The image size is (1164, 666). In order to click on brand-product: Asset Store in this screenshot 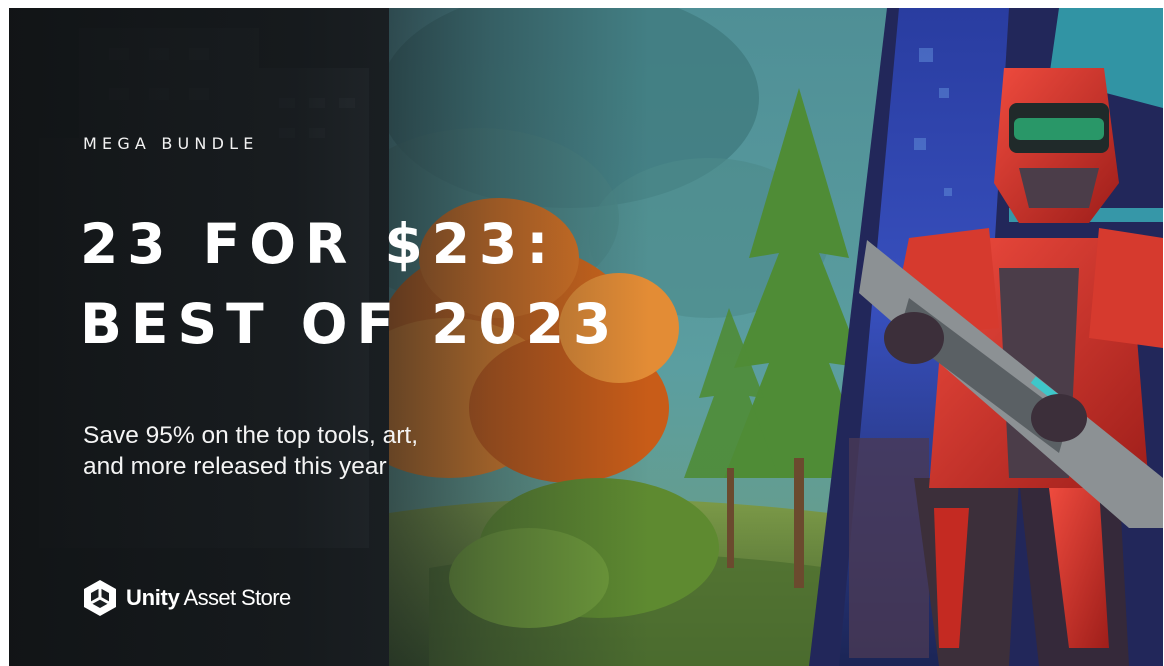, I will do `click(237, 597)`.